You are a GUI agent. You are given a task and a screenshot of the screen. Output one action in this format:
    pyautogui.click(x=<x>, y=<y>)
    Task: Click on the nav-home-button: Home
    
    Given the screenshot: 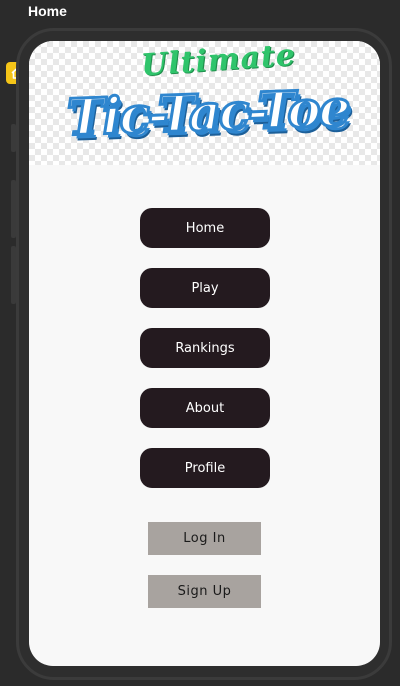 What is the action you would take?
    pyautogui.click(x=205, y=228)
    